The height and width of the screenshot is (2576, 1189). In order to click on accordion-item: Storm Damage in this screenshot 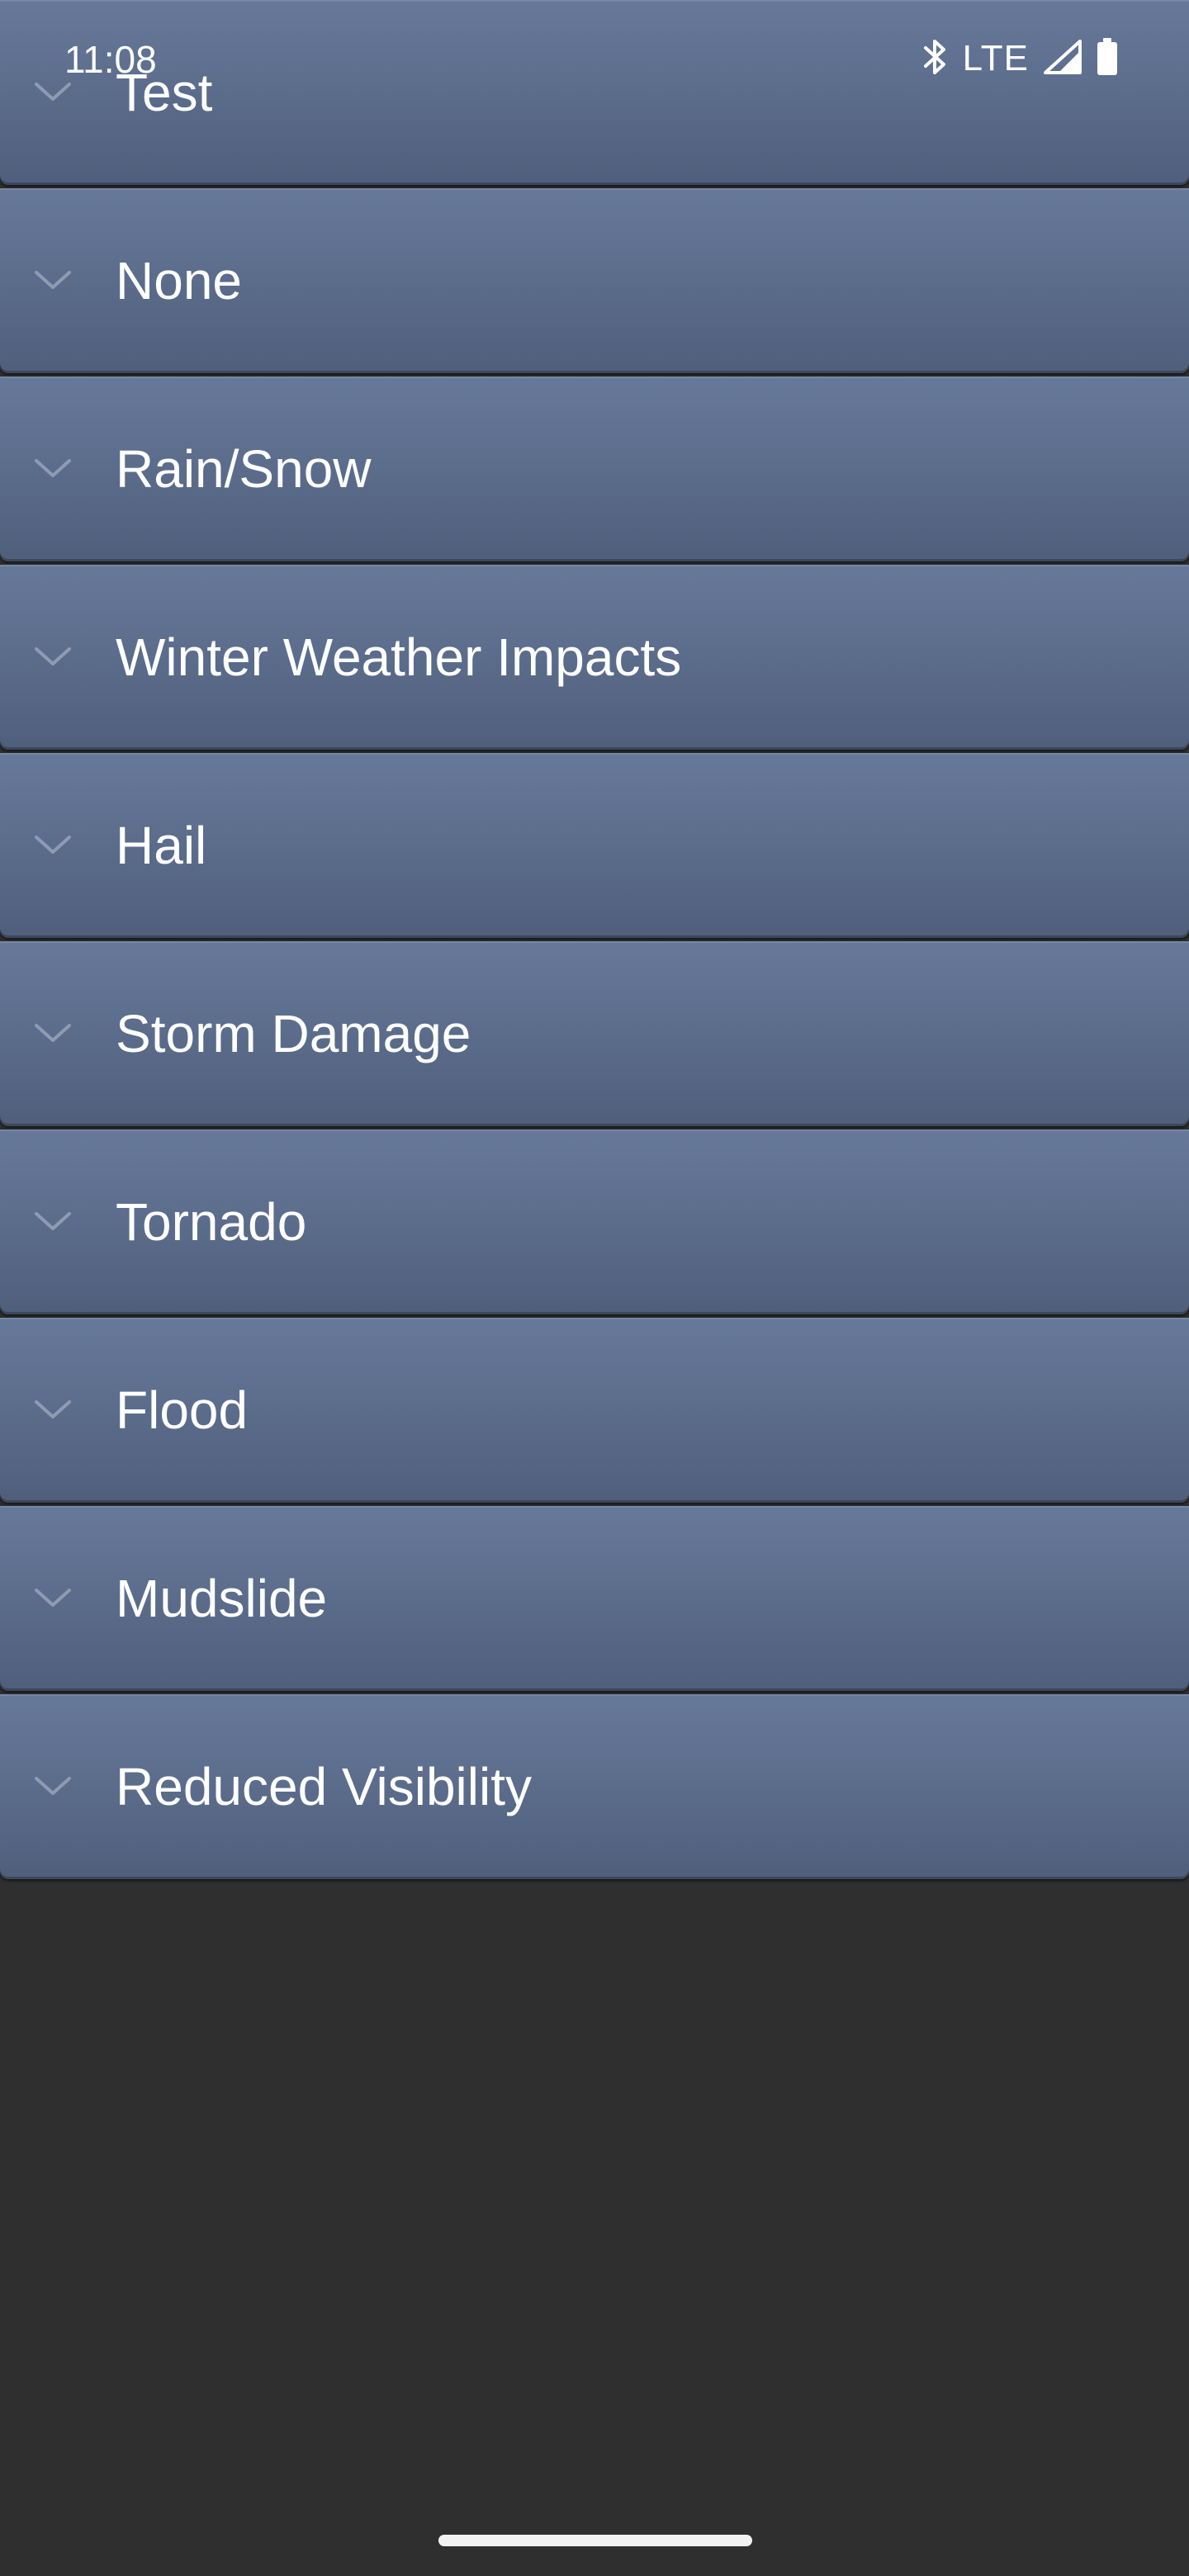, I will do `click(594, 1033)`.